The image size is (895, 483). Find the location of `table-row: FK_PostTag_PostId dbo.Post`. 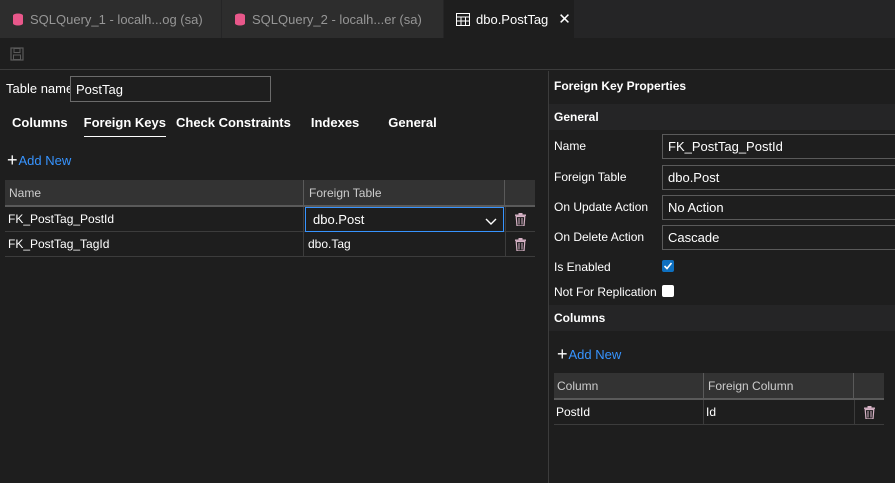

table-row: FK_PostTag_PostId dbo.Post is located at coordinates (270, 219).